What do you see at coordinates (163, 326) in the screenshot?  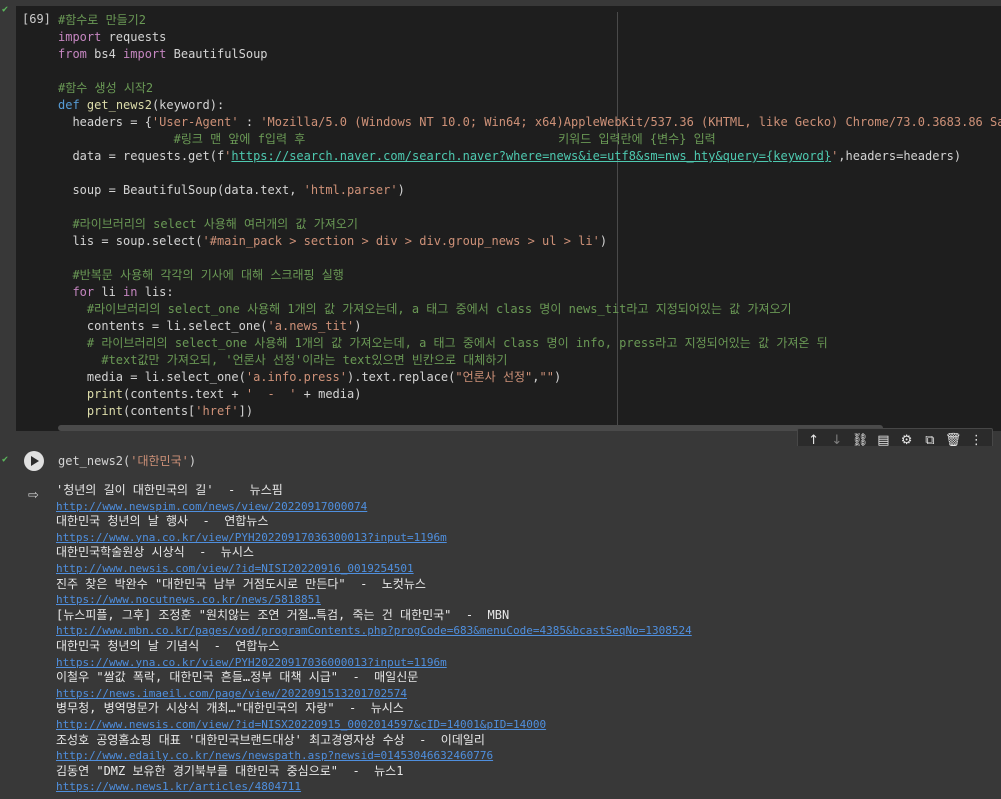 I see `code-token: contents = li.select_one(` at bounding box center [163, 326].